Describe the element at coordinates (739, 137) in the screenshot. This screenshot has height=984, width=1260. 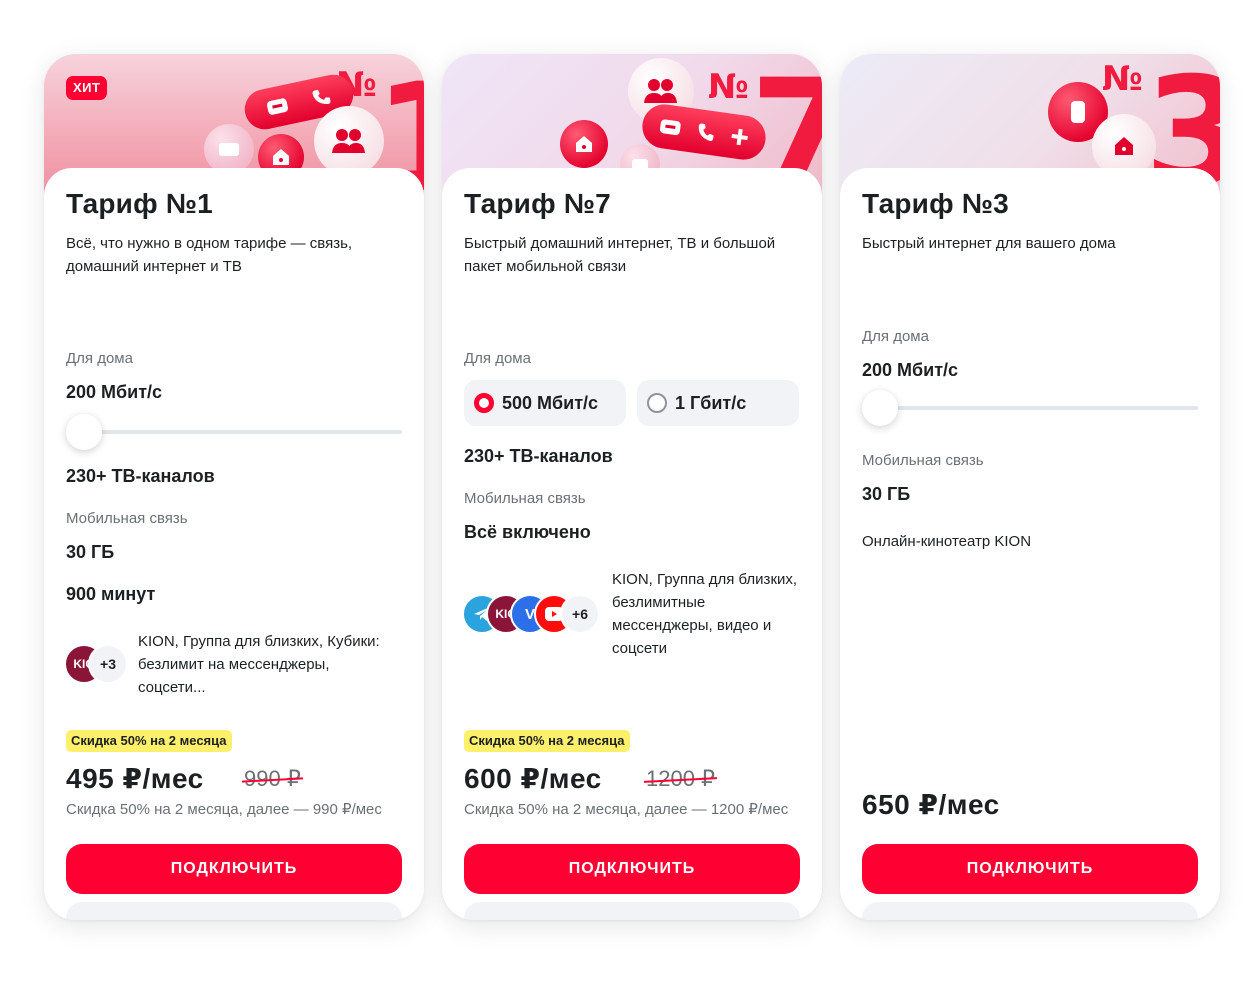
I see `plus-icon` at that location.